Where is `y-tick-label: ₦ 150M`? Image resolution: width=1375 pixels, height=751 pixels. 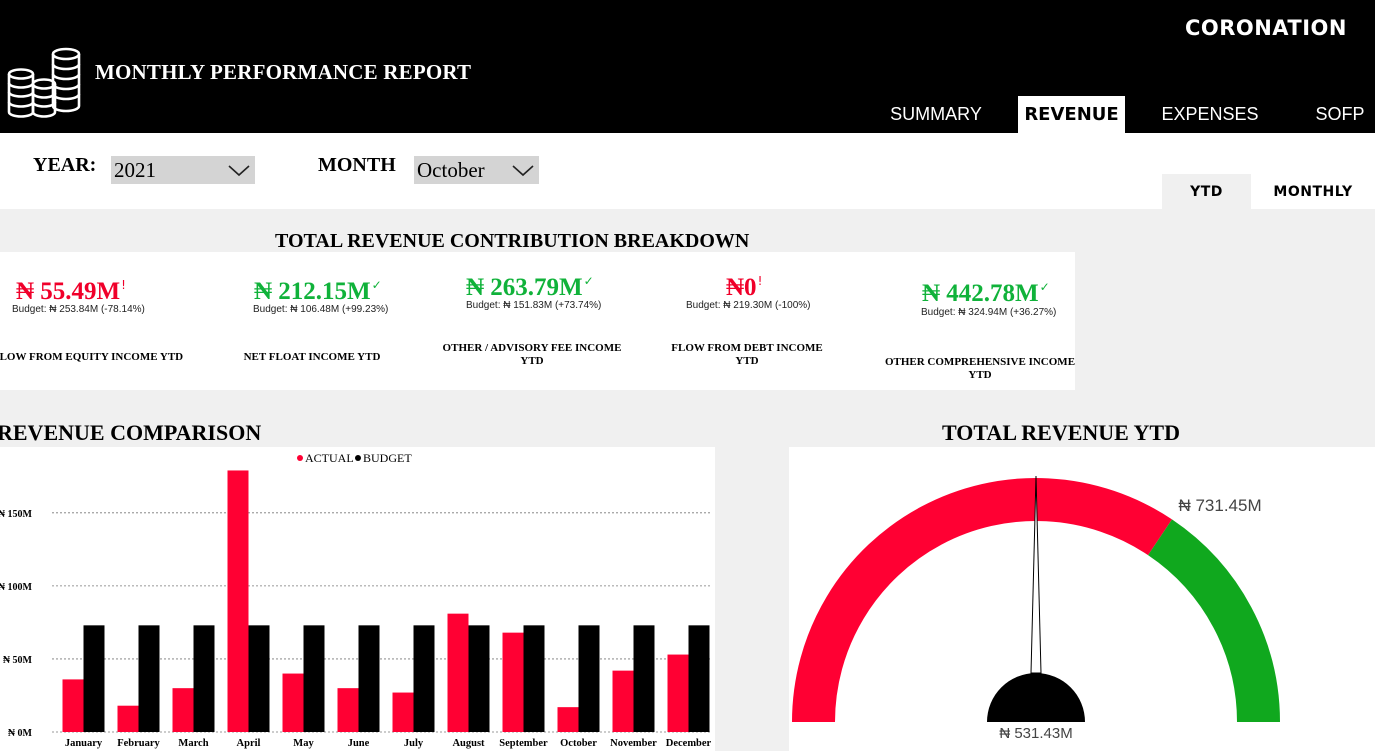 y-tick-label: ₦ 150M is located at coordinates (16, 514).